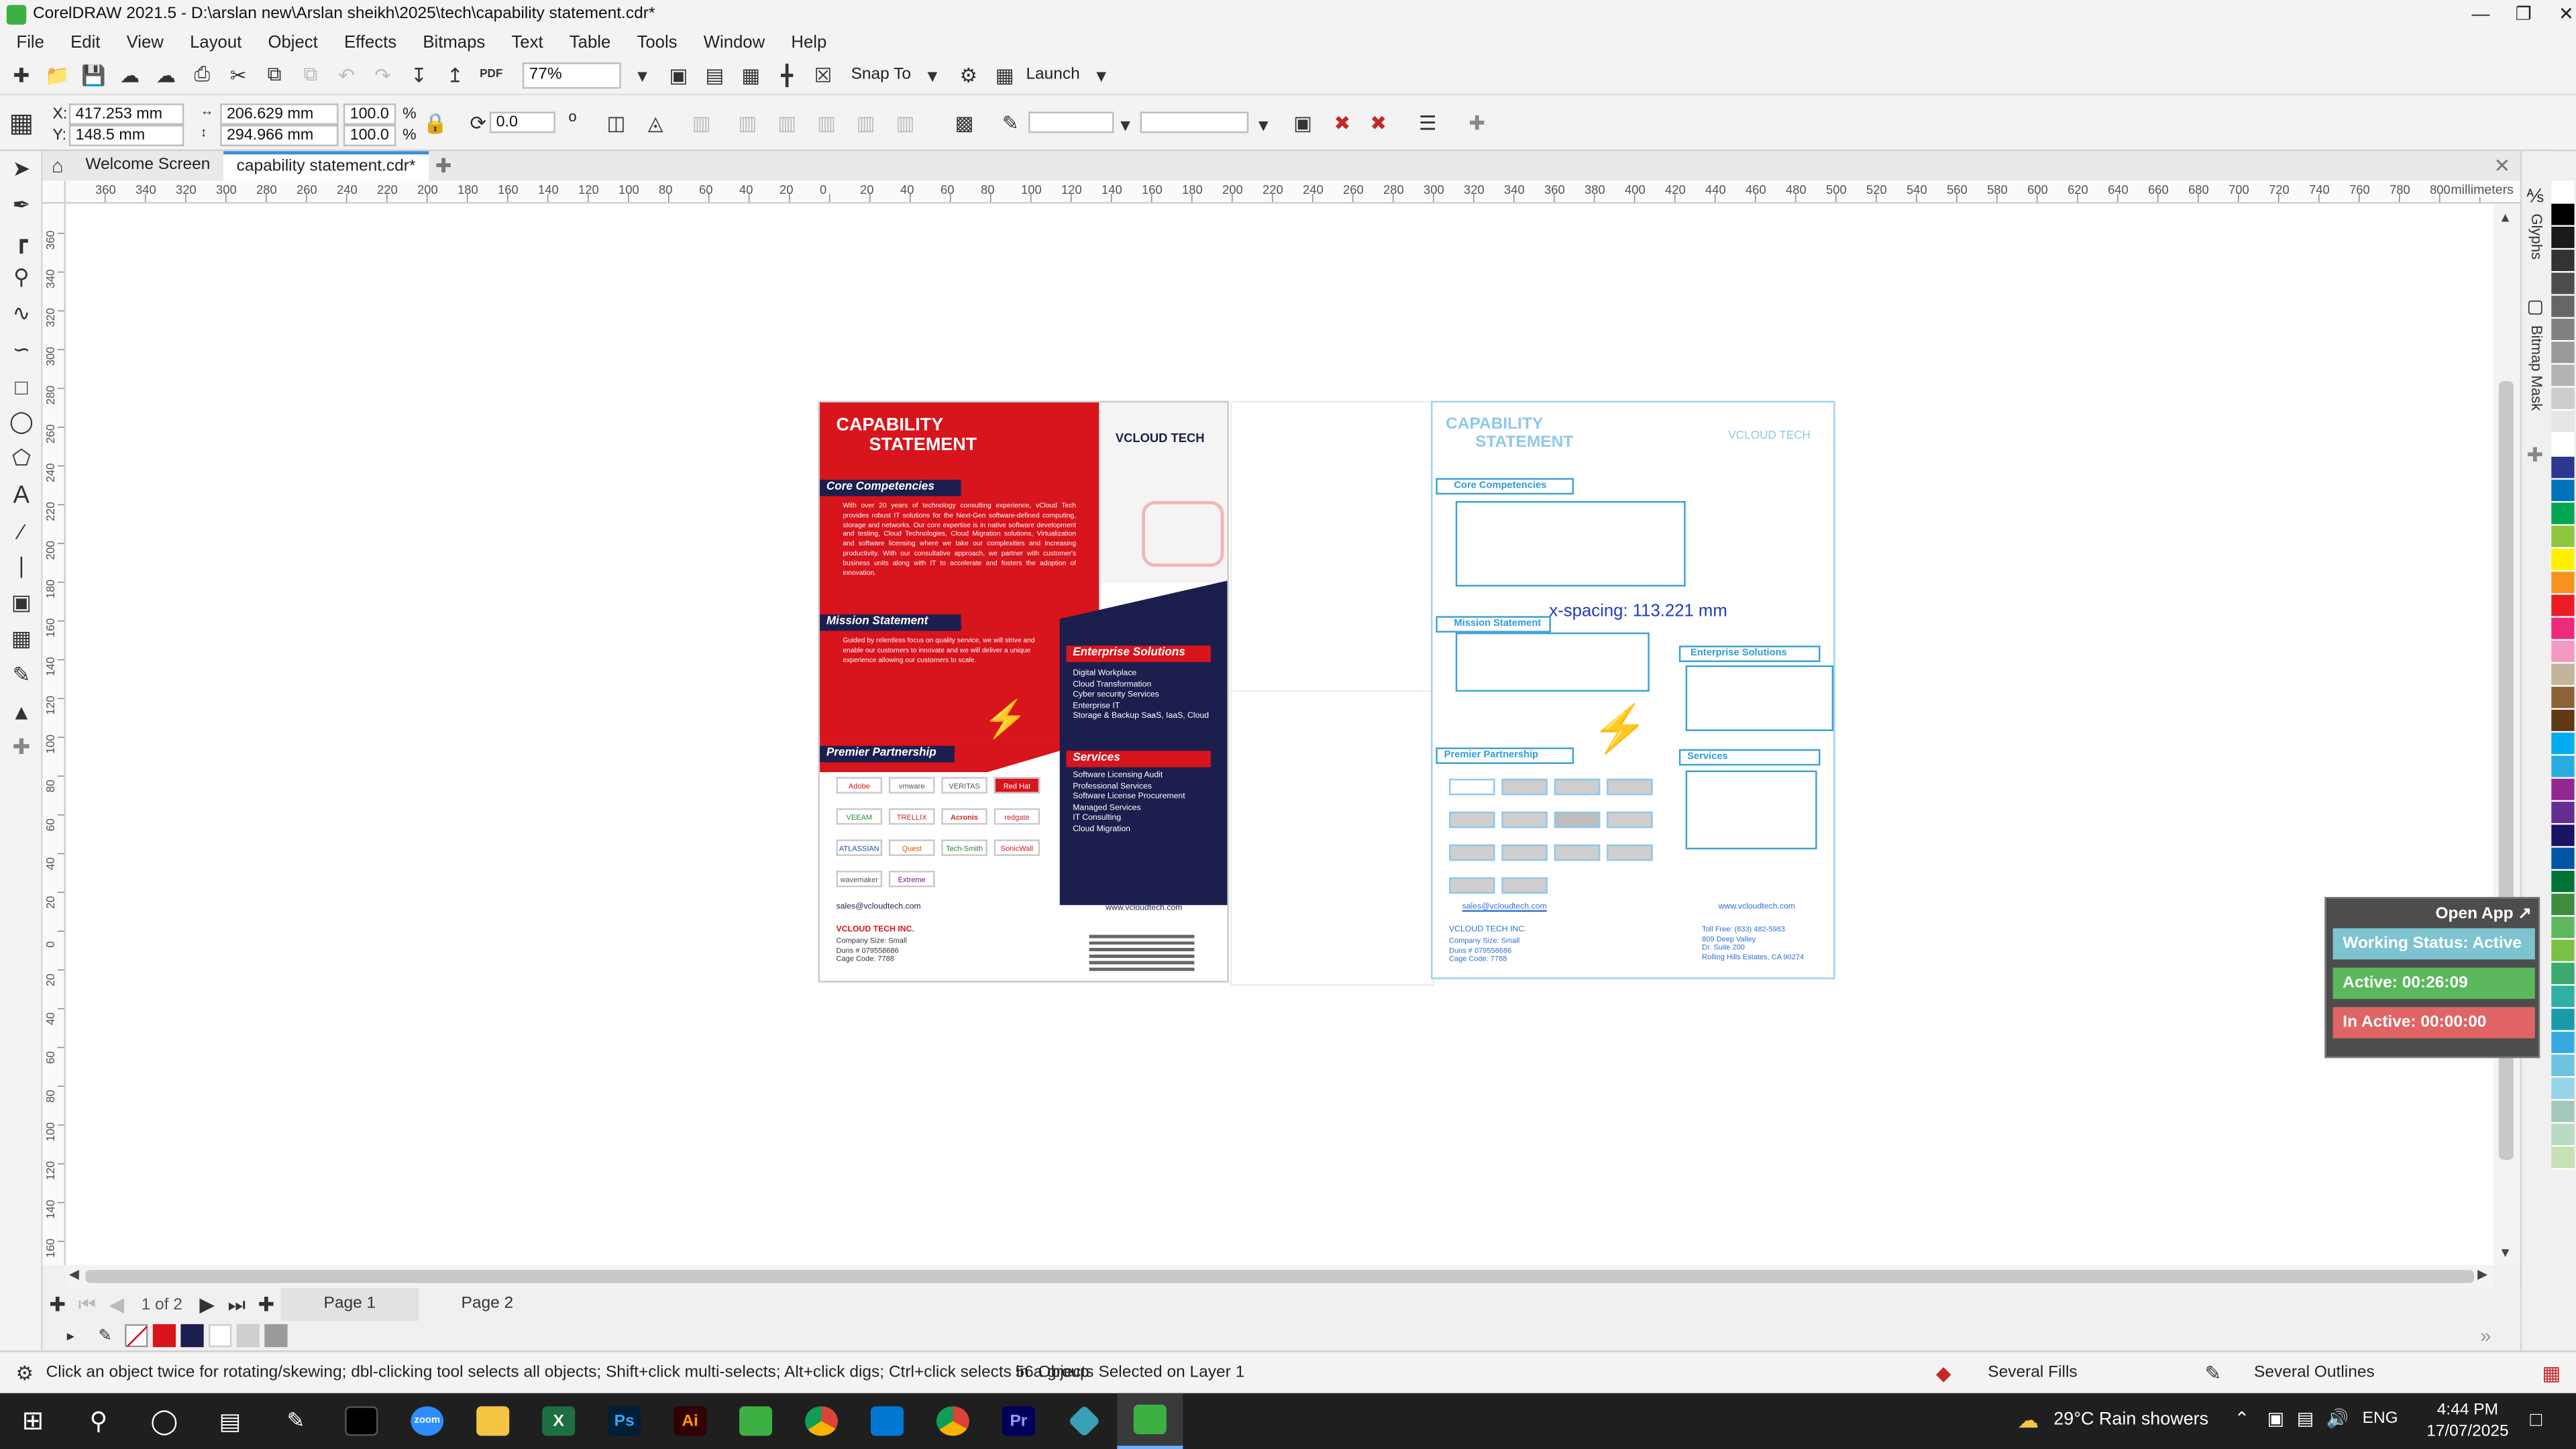  Describe the element at coordinates (2032, 1373) in the screenshot. I see `fill-info: Several Fills` at that location.